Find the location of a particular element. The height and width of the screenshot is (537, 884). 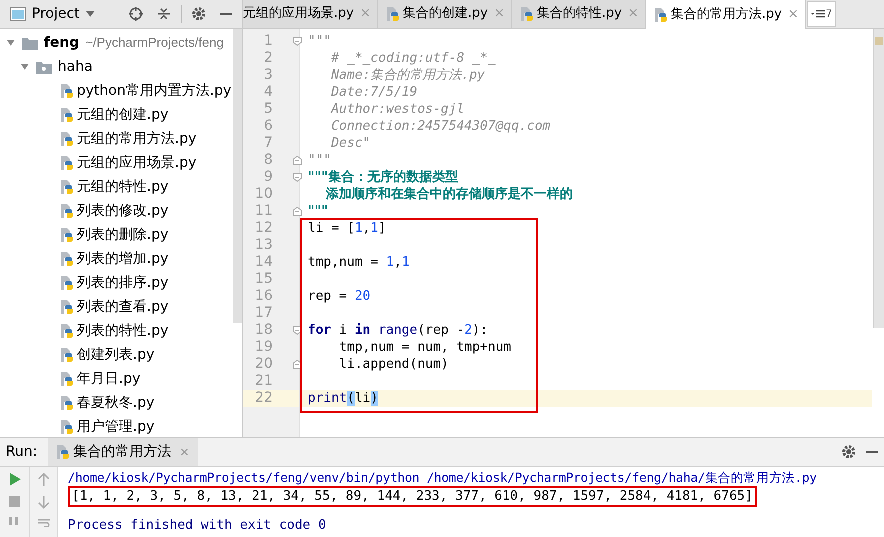

line-number: 17 is located at coordinates (263, 313).